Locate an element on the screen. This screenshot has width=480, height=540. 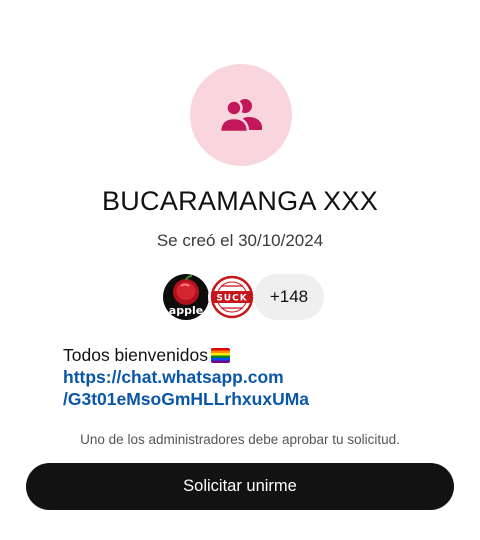
group-people-icon is located at coordinates (240, 116).